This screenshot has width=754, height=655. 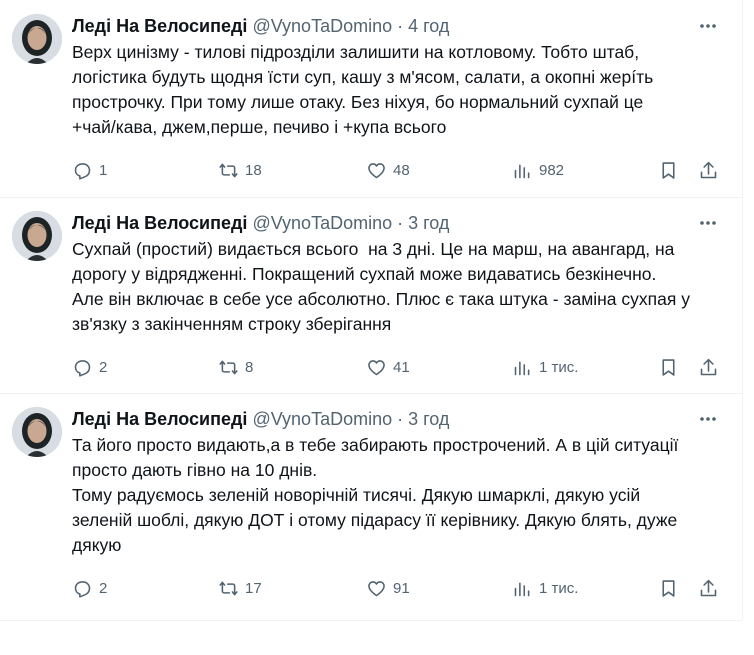 What do you see at coordinates (552, 170) in the screenshot?
I see `view-count: 982` at bounding box center [552, 170].